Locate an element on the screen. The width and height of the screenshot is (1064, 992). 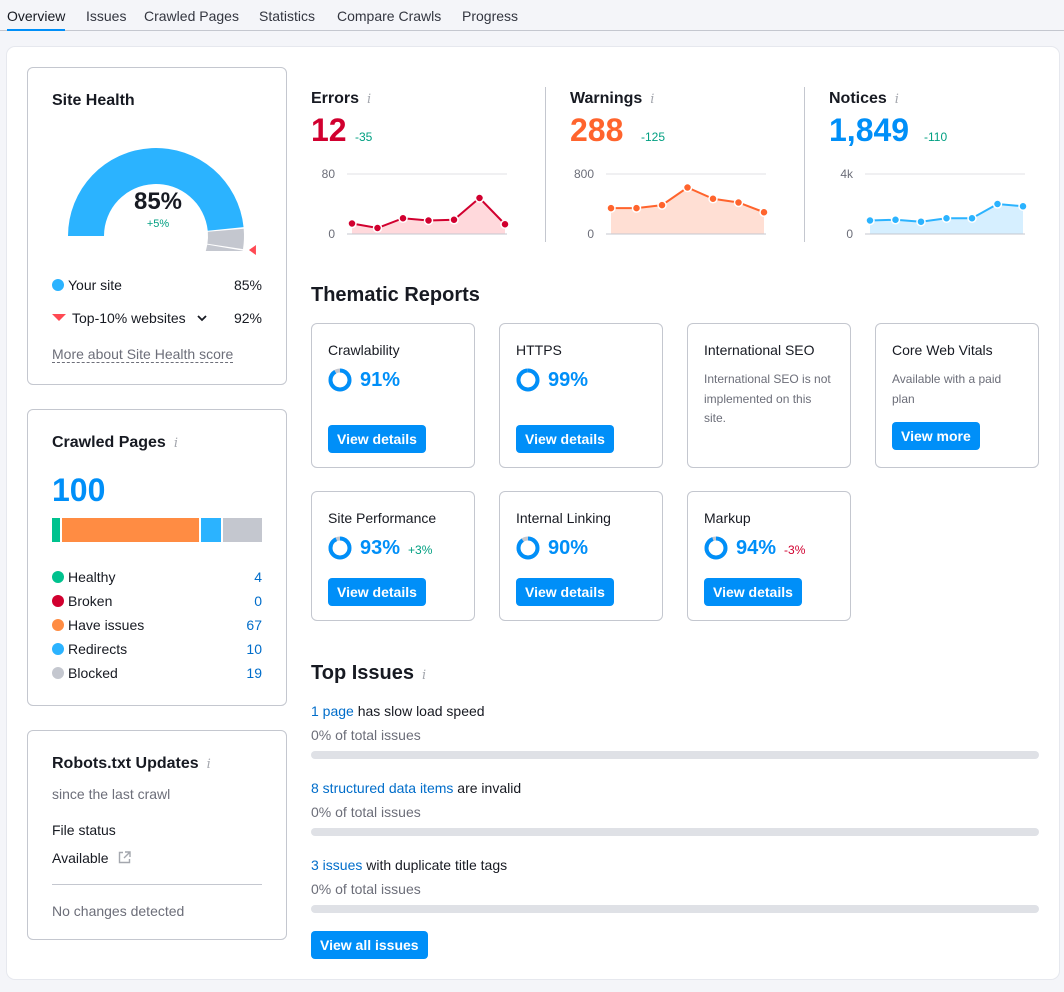
site-health-score: 85% is located at coordinates (158, 201).